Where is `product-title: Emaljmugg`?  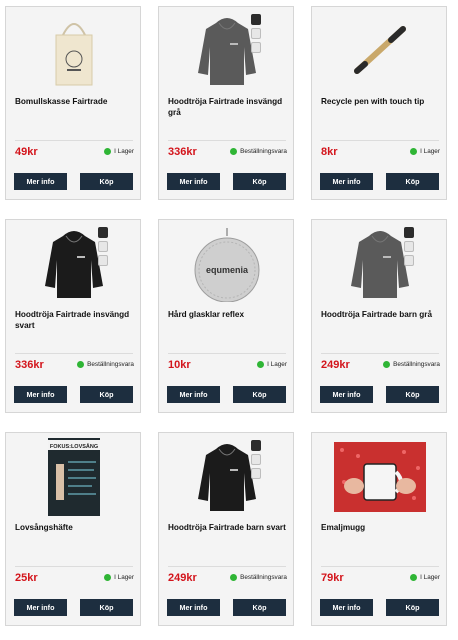
product-title: Emaljmugg is located at coordinates (381, 527).